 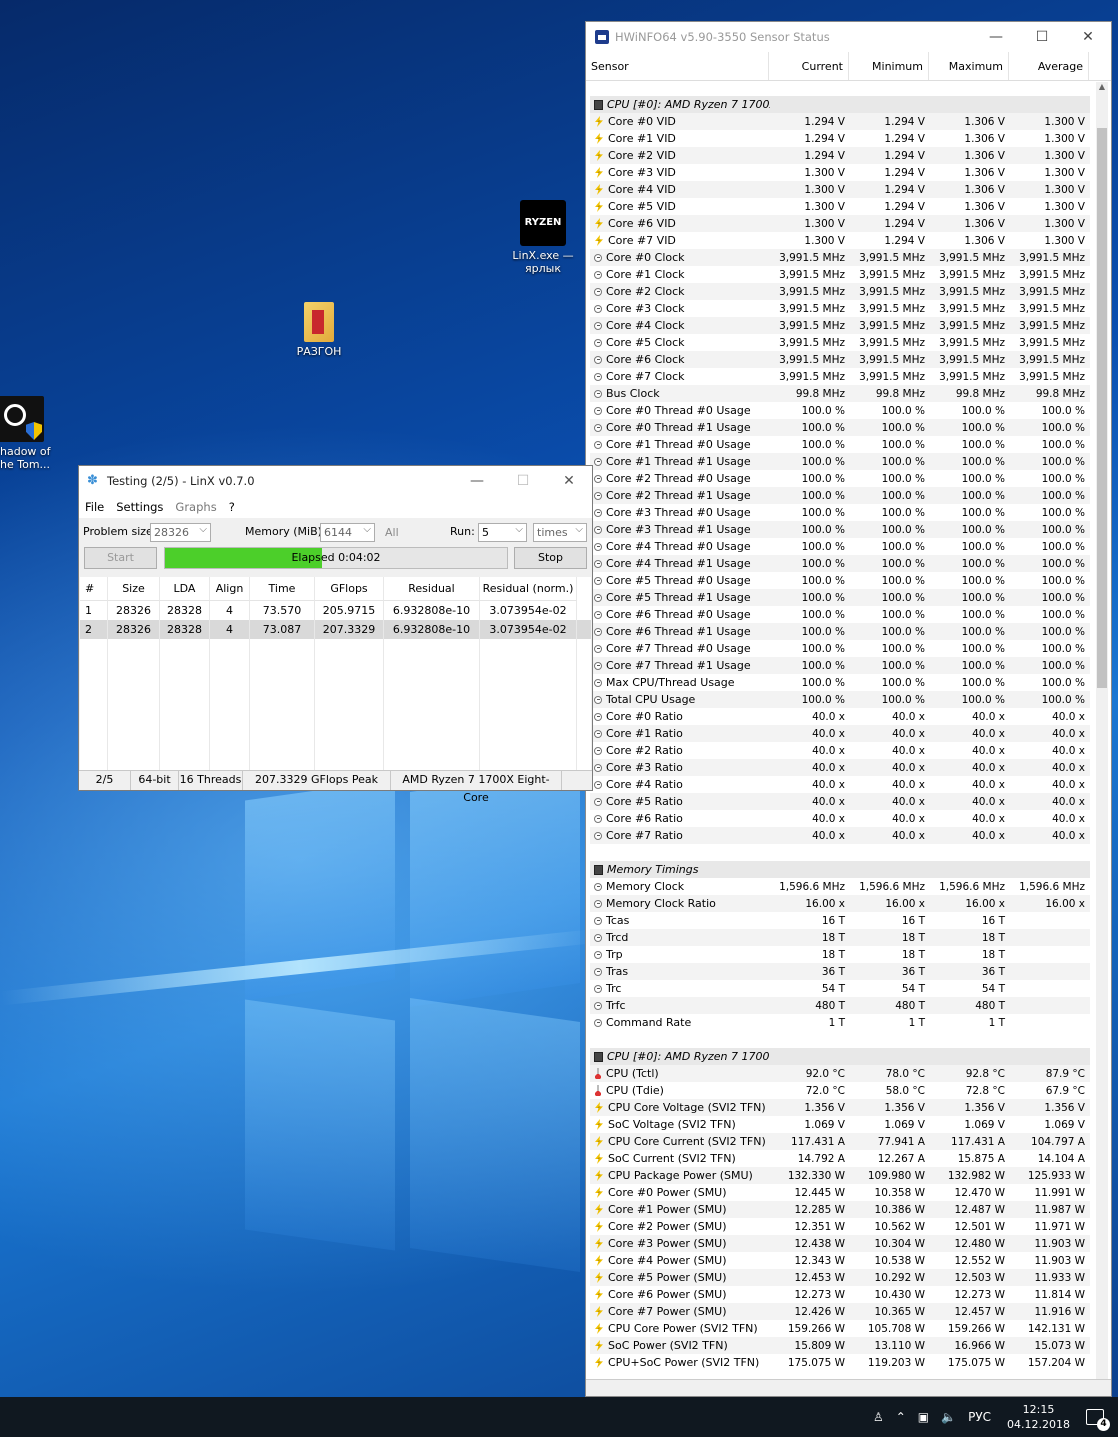 I want to click on run-unit-combo: times, so click(x=560, y=532).